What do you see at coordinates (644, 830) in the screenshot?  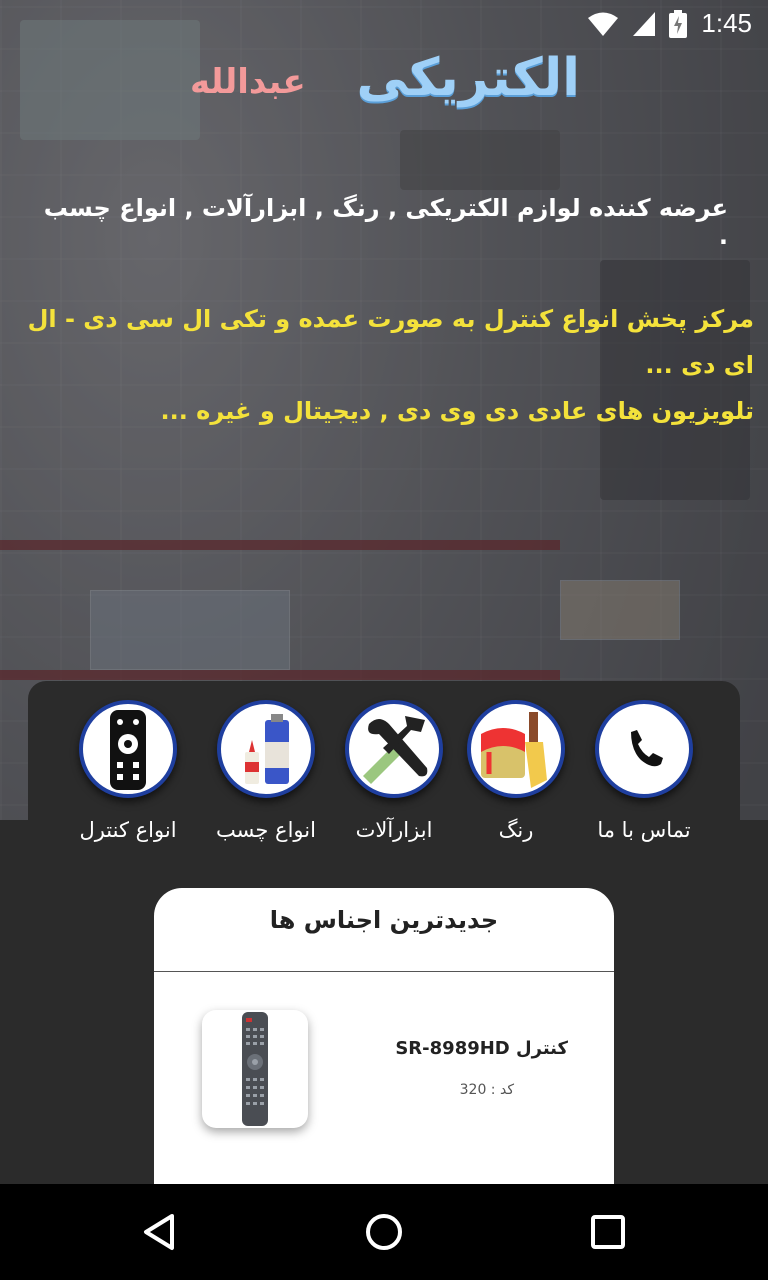 I see `category-label: تماس با ما` at bounding box center [644, 830].